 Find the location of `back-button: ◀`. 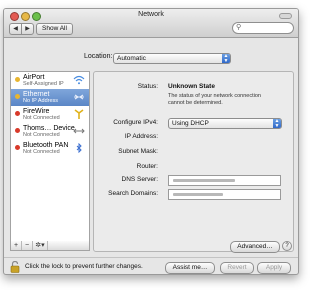

back-button: ◀ is located at coordinates (15, 29).